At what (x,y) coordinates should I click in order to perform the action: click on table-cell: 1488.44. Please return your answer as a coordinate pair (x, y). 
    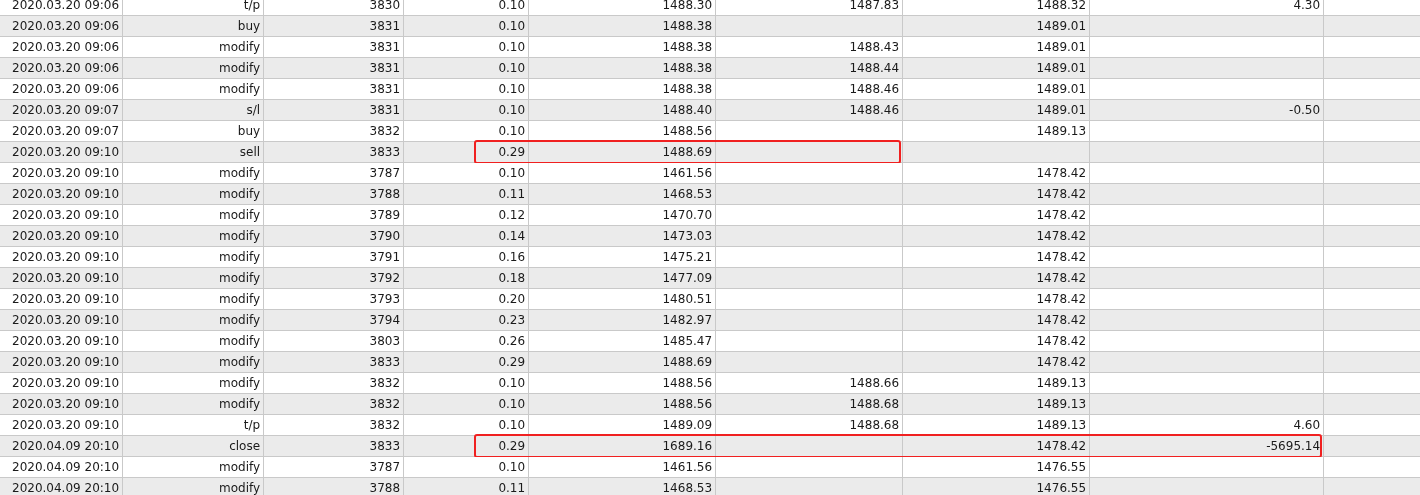
    Looking at the image, I should click on (874, 68).